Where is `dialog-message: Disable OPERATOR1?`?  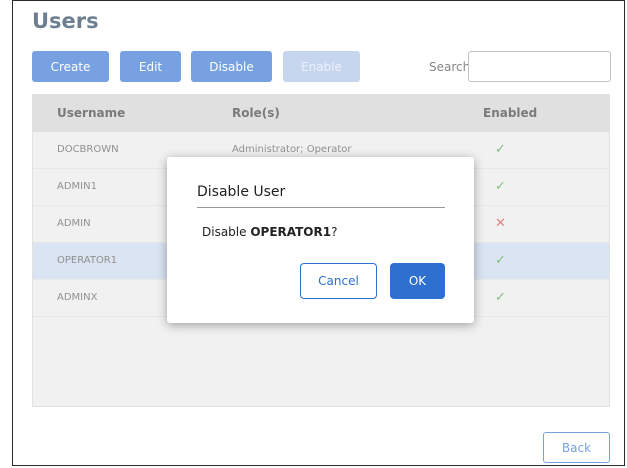 dialog-message: Disable OPERATOR1? is located at coordinates (269, 232).